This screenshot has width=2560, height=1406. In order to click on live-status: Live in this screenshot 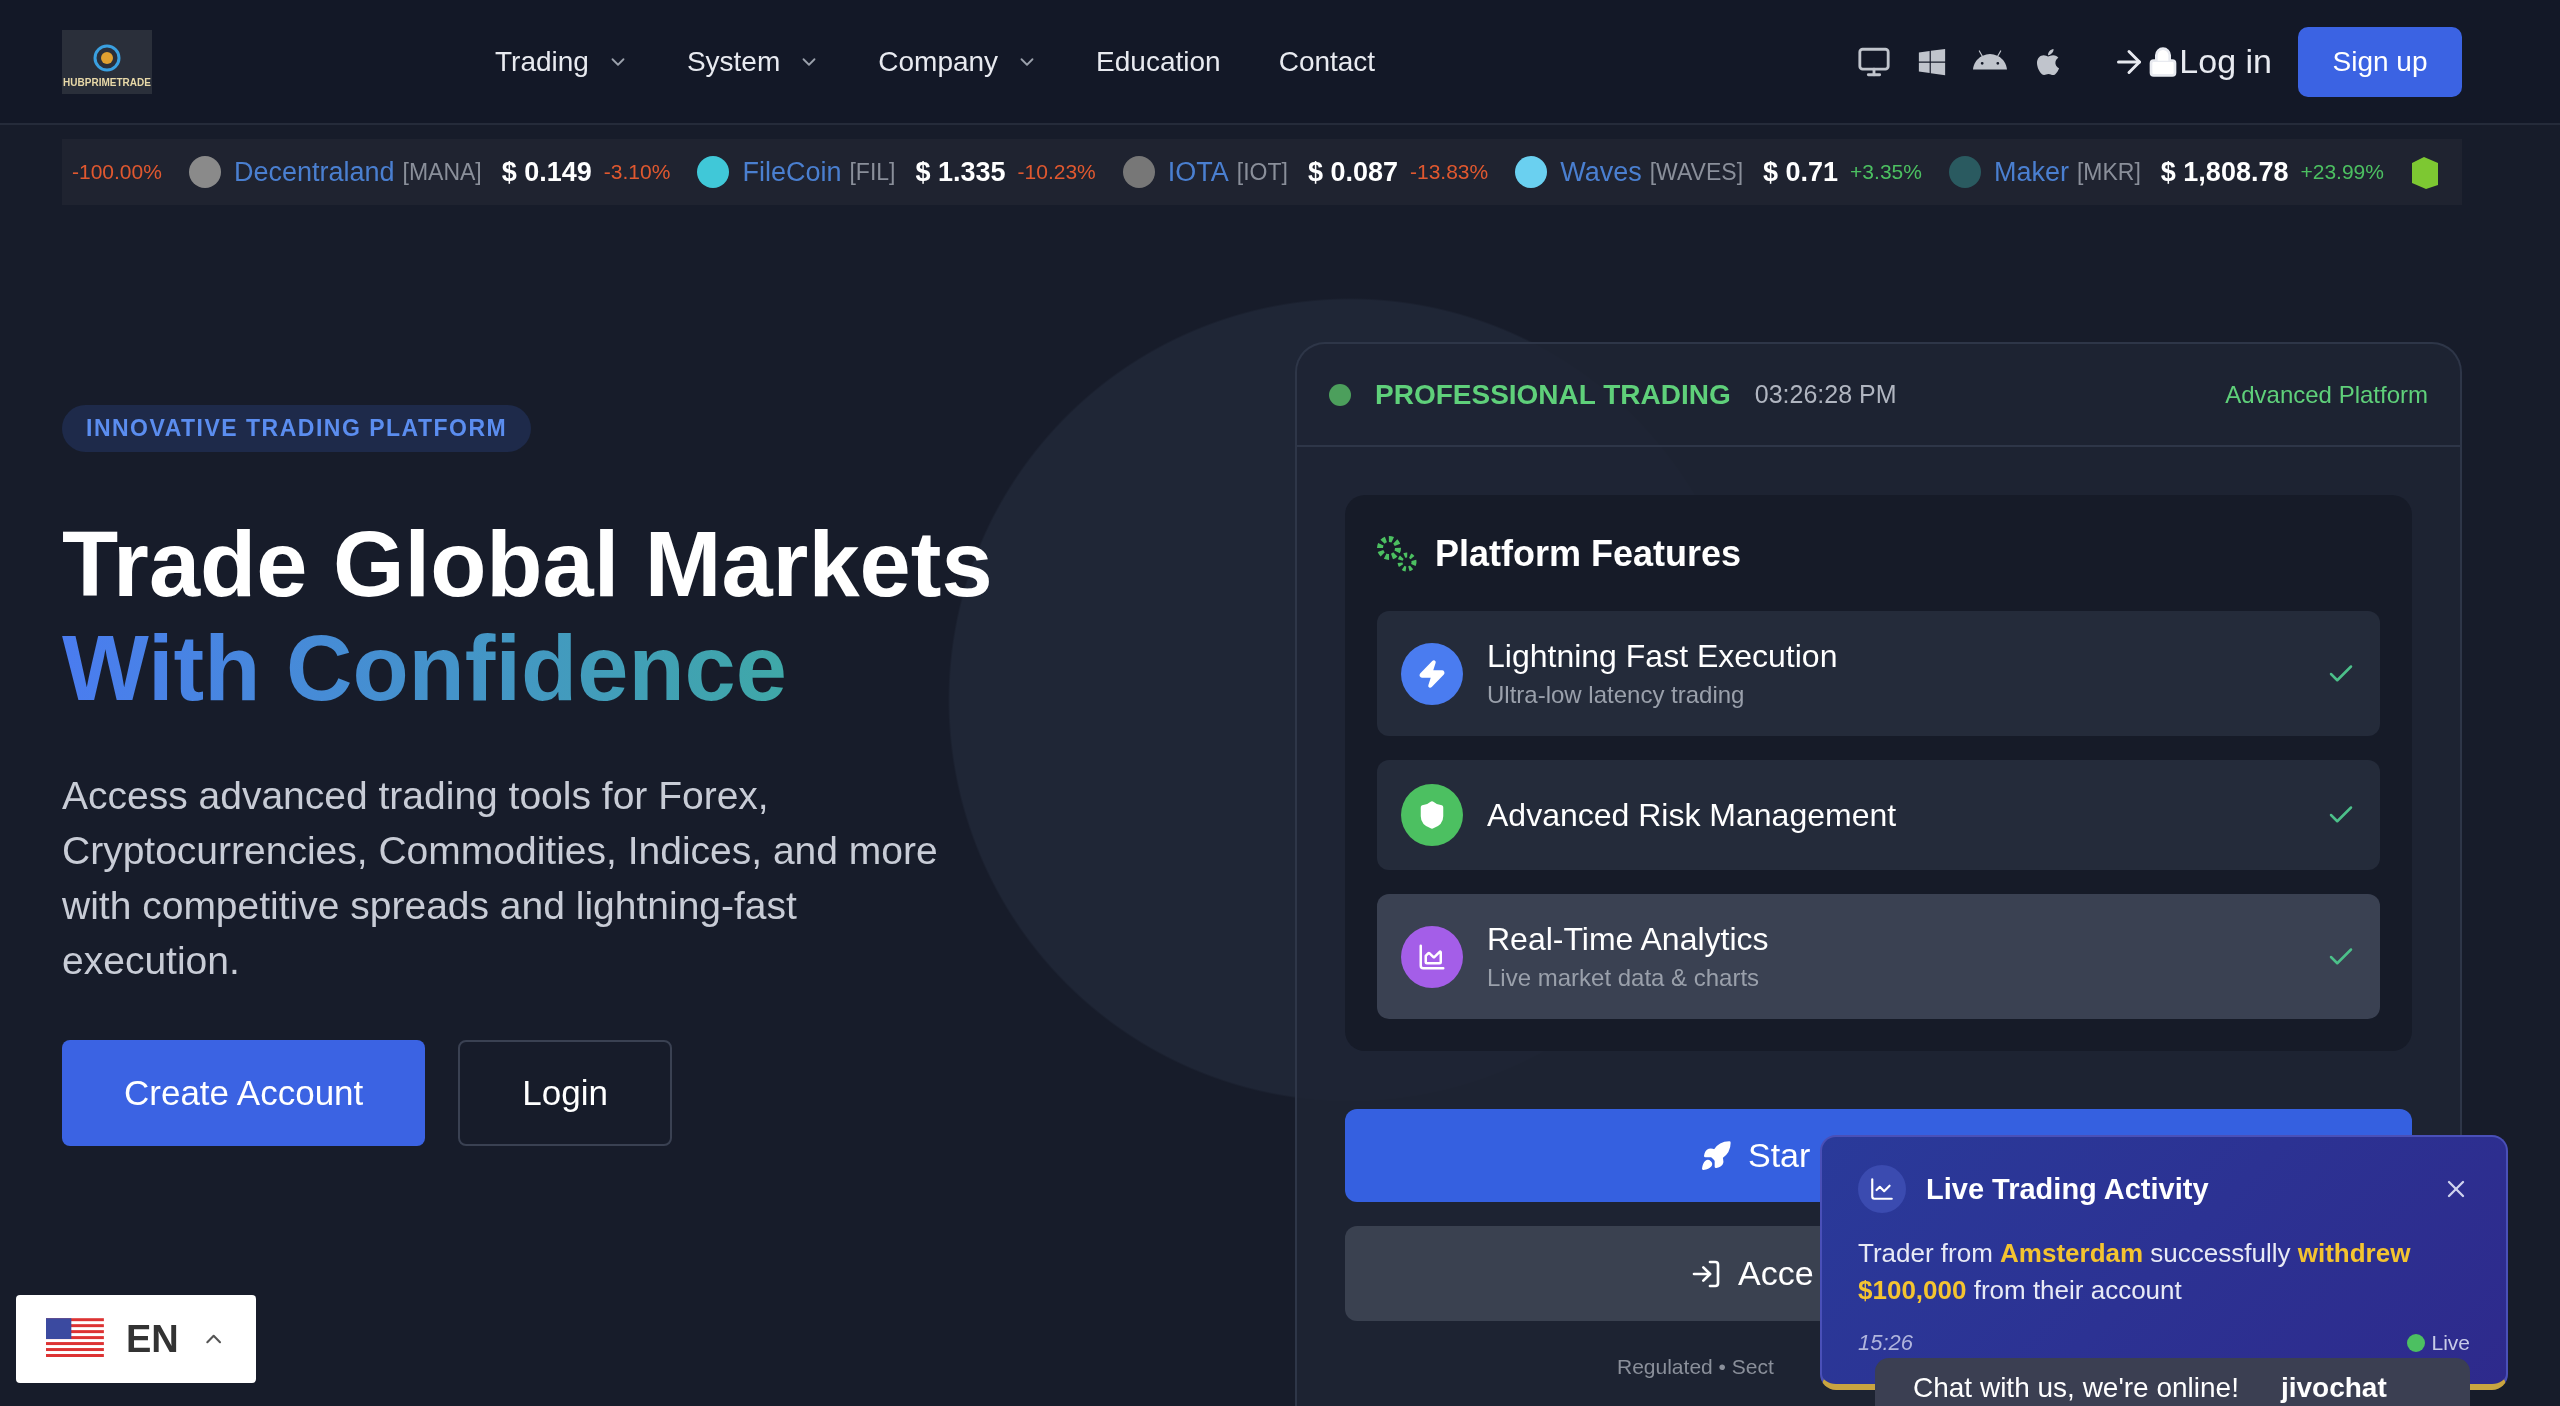, I will do `click(2438, 1343)`.